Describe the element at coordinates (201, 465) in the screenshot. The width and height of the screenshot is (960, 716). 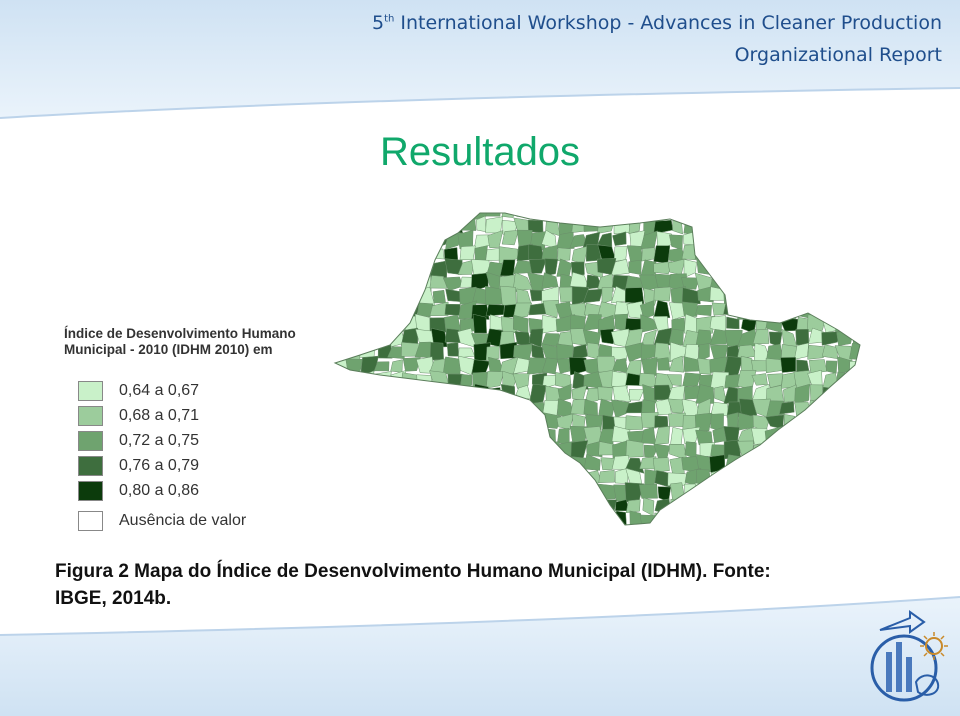
I see `legend-item: 0,76 a 0,79` at that location.